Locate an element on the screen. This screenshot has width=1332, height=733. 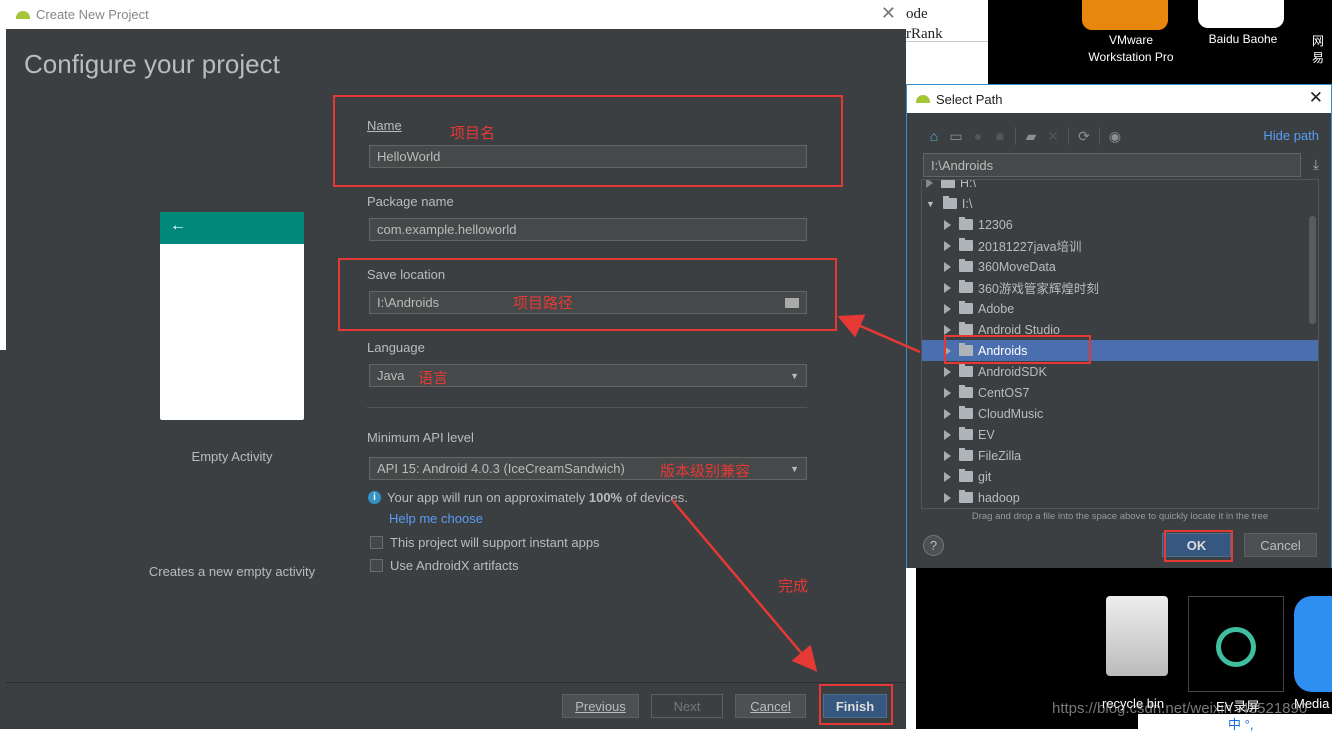
arrow-to-location is located at coordinates (879, 334).